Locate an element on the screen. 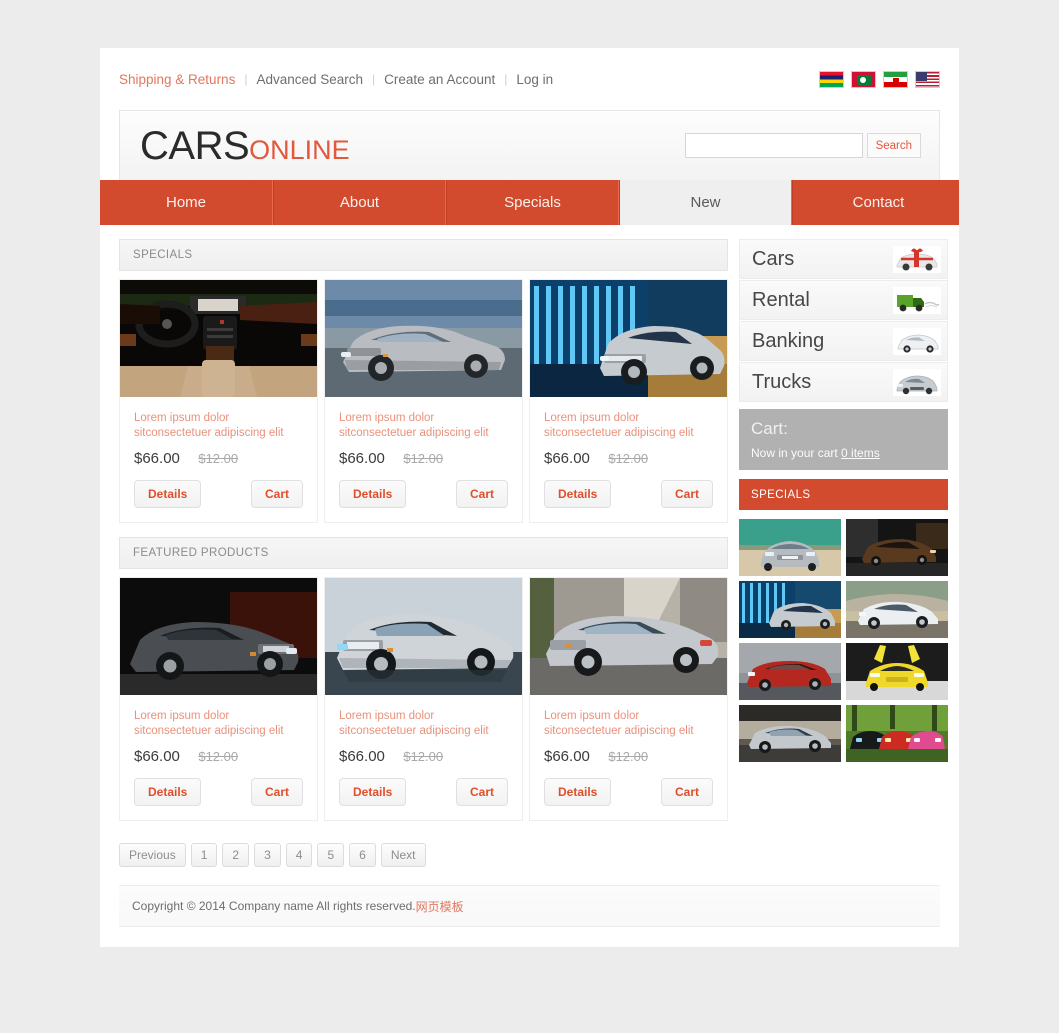 This screenshot has height=1033, width=1059. silver-coupe-photo is located at coordinates (790, 733).